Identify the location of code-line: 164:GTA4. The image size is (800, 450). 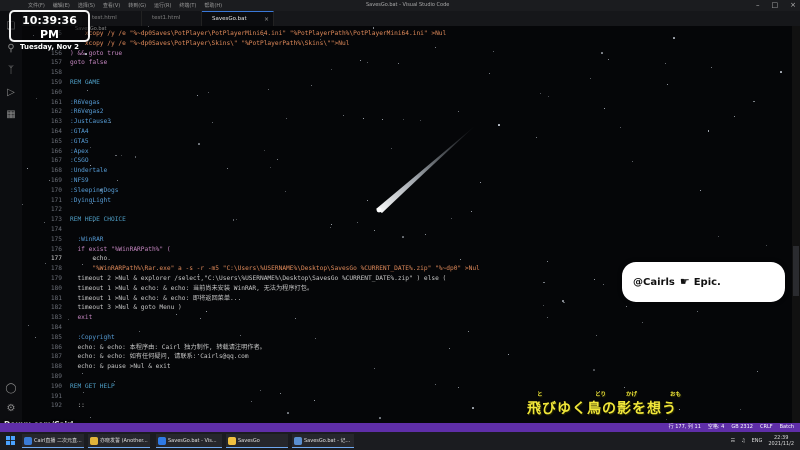
(402, 132).